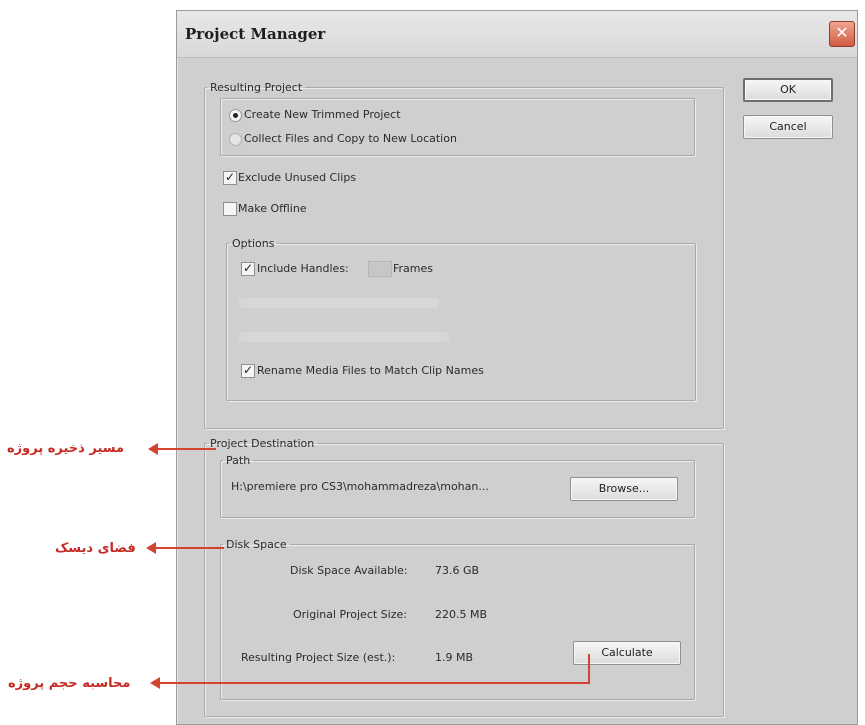 Image resolution: width=865 pixels, height=725 pixels. I want to click on calculate-button-label: Calculate, so click(627, 652).